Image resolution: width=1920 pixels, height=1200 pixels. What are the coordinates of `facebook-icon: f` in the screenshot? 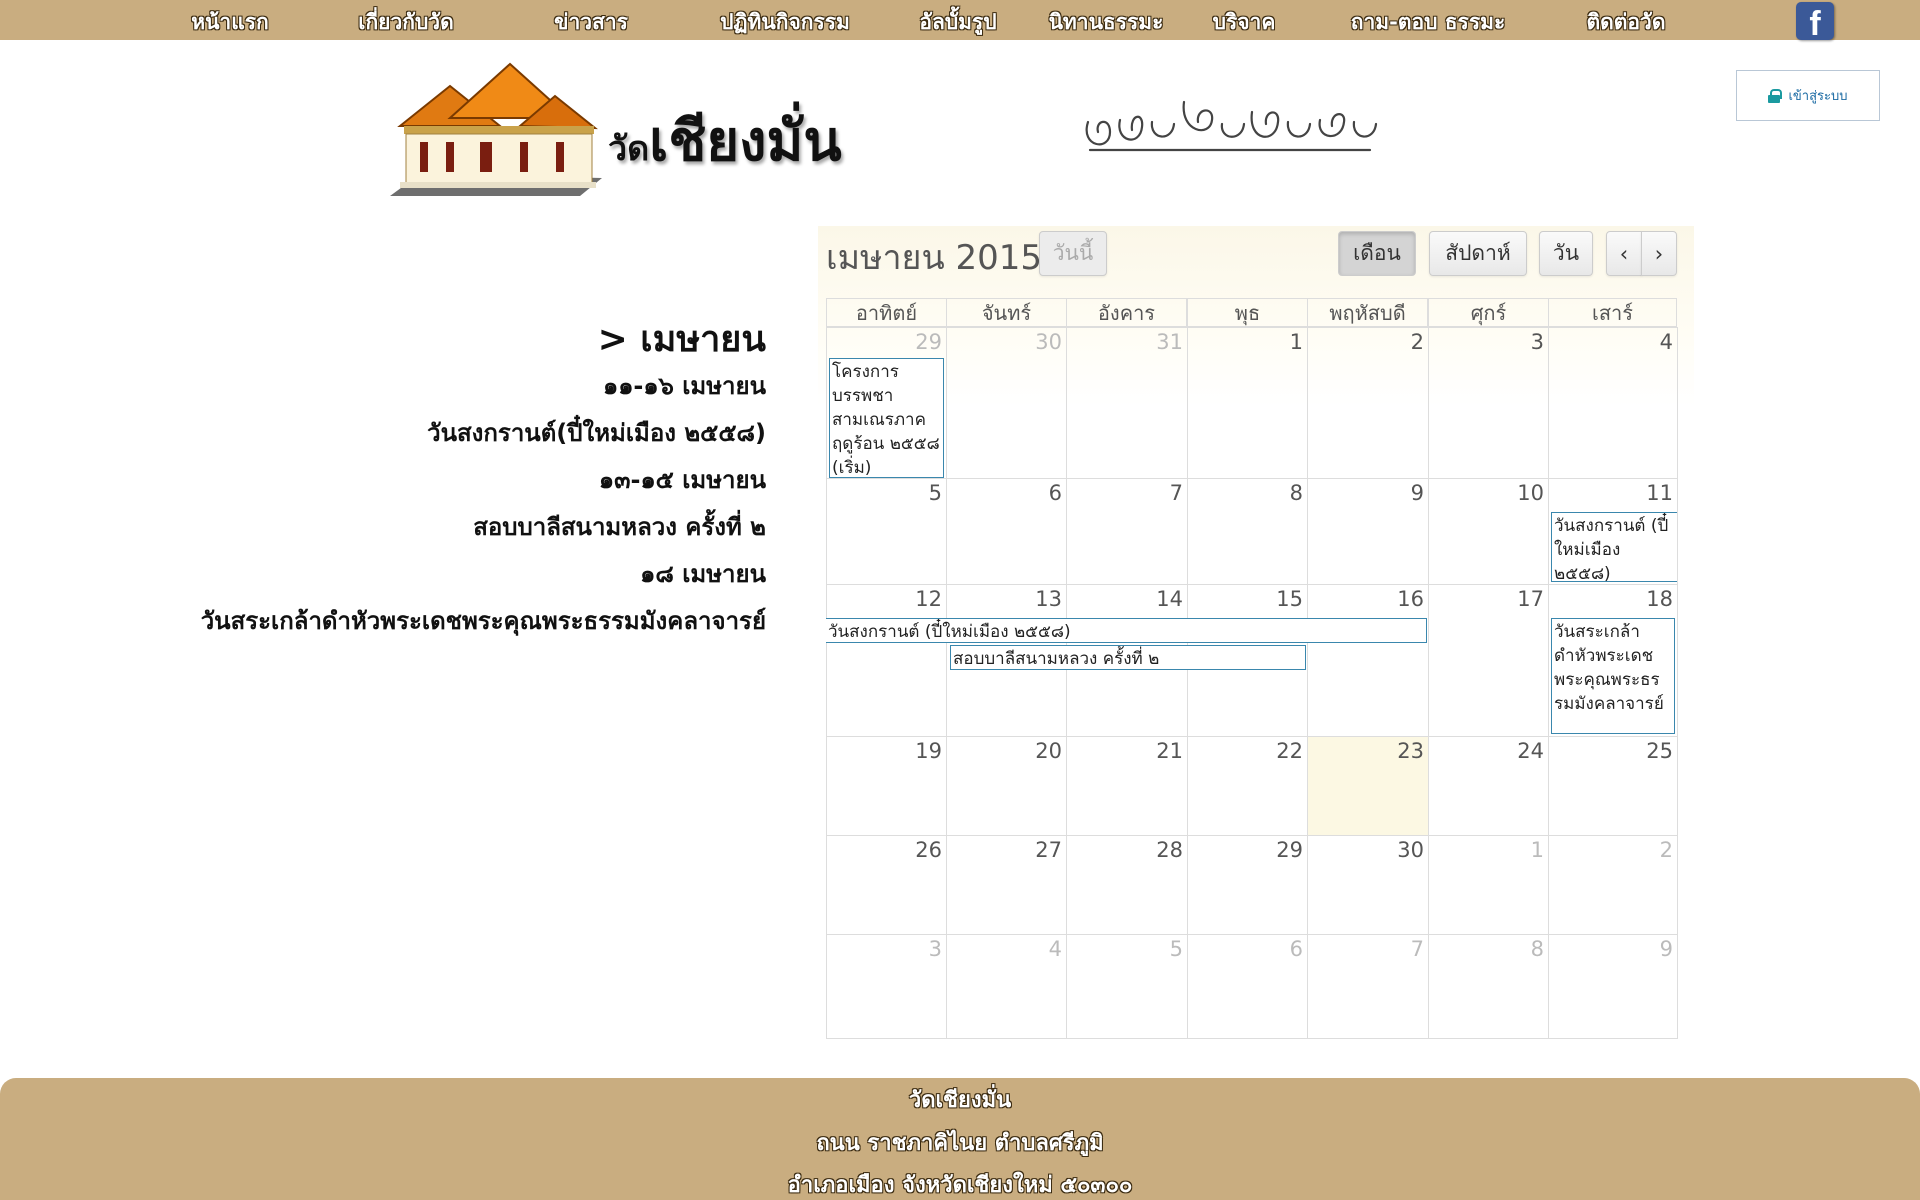 It's located at (1815, 21).